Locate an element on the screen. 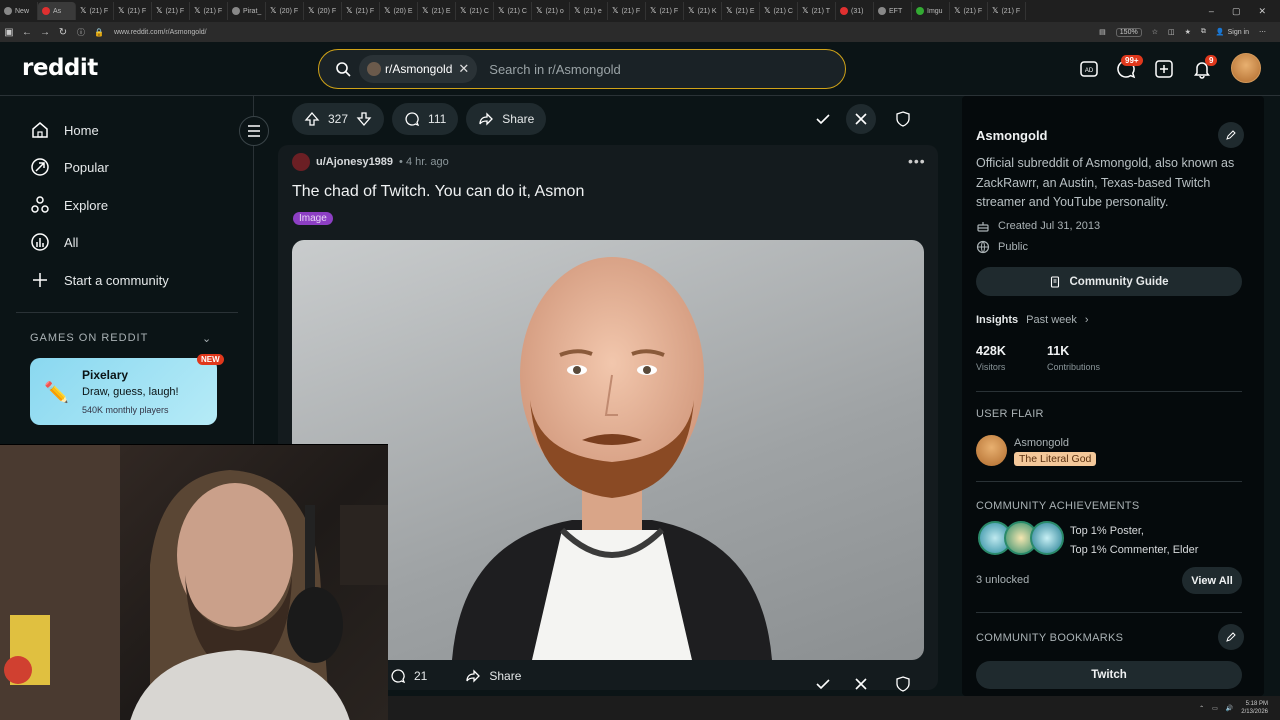 The height and width of the screenshot is (720, 1280). clear-chip-icon: ✕ is located at coordinates (463, 69).